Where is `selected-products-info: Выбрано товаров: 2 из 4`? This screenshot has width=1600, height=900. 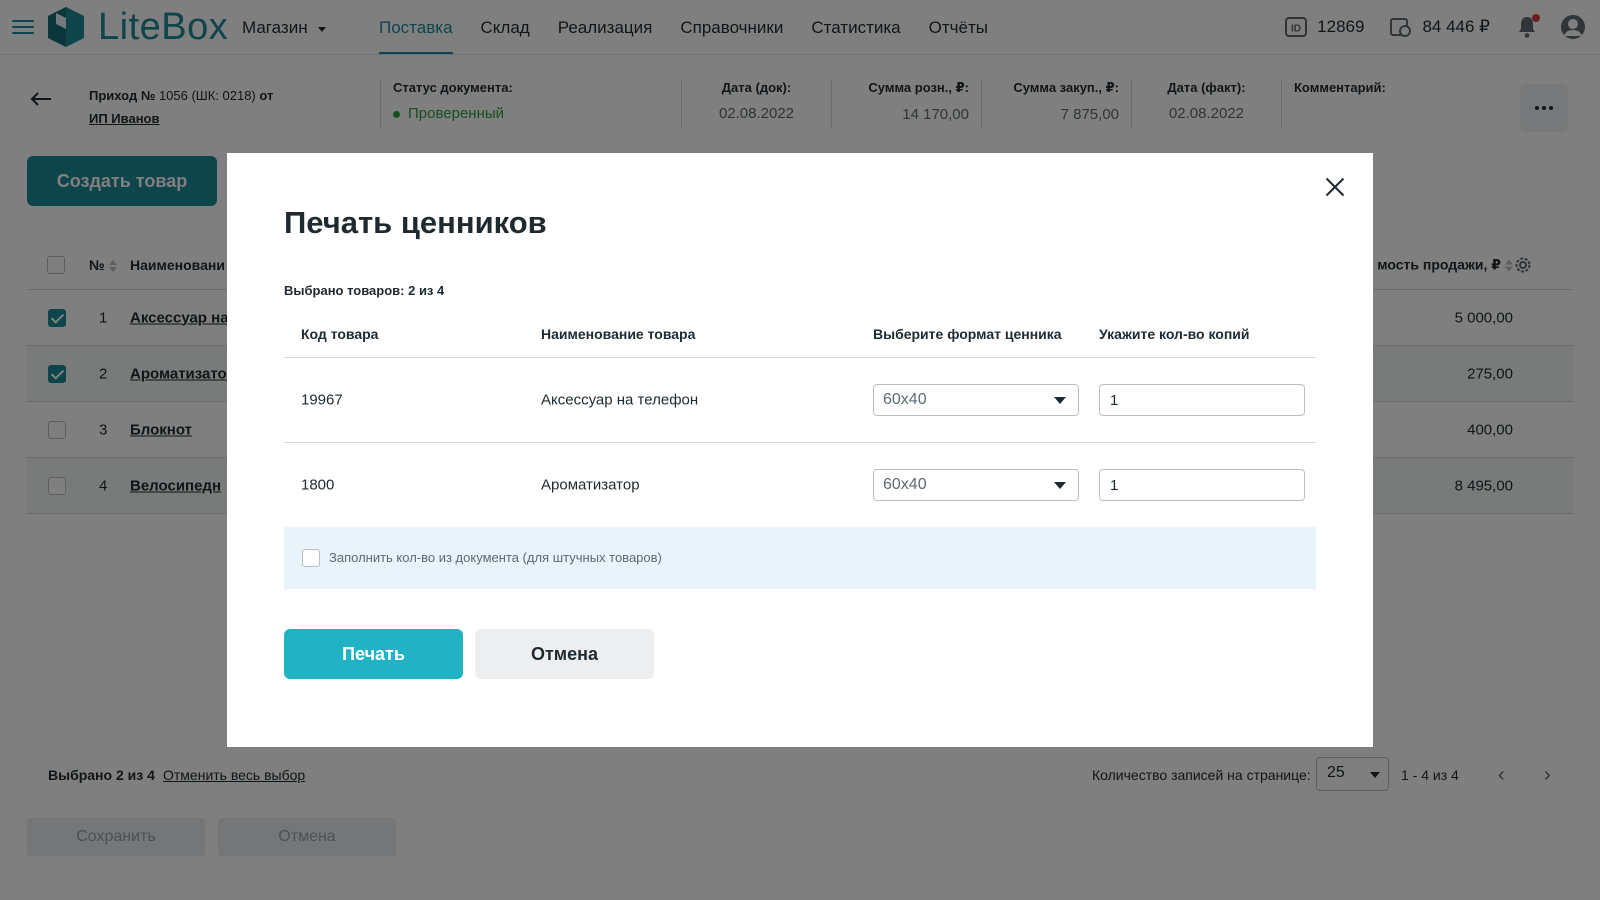 selected-products-info: Выбрано товаров: 2 из 4 is located at coordinates (364, 290).